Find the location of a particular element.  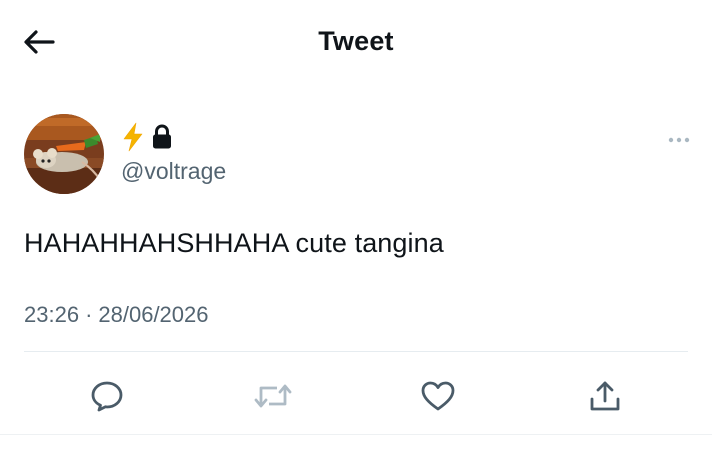

more-options-button is located at coordinates (679, 140).